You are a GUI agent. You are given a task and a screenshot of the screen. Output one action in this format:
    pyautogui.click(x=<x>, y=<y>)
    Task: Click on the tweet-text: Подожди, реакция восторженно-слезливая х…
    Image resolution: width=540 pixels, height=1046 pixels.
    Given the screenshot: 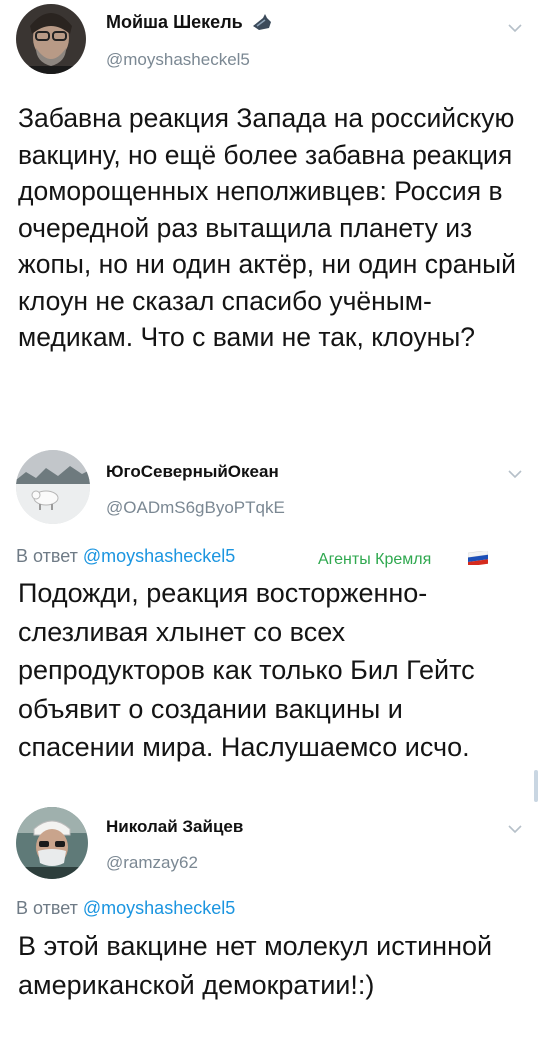 What is the action you would take?
    pyautogui.click(x=246, y=670)
    